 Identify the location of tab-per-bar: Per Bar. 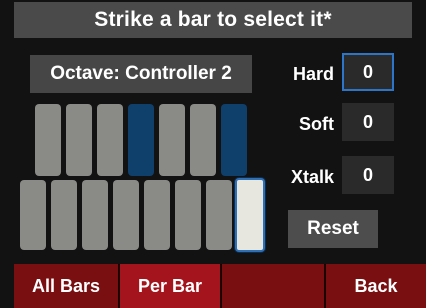
(171, 286).